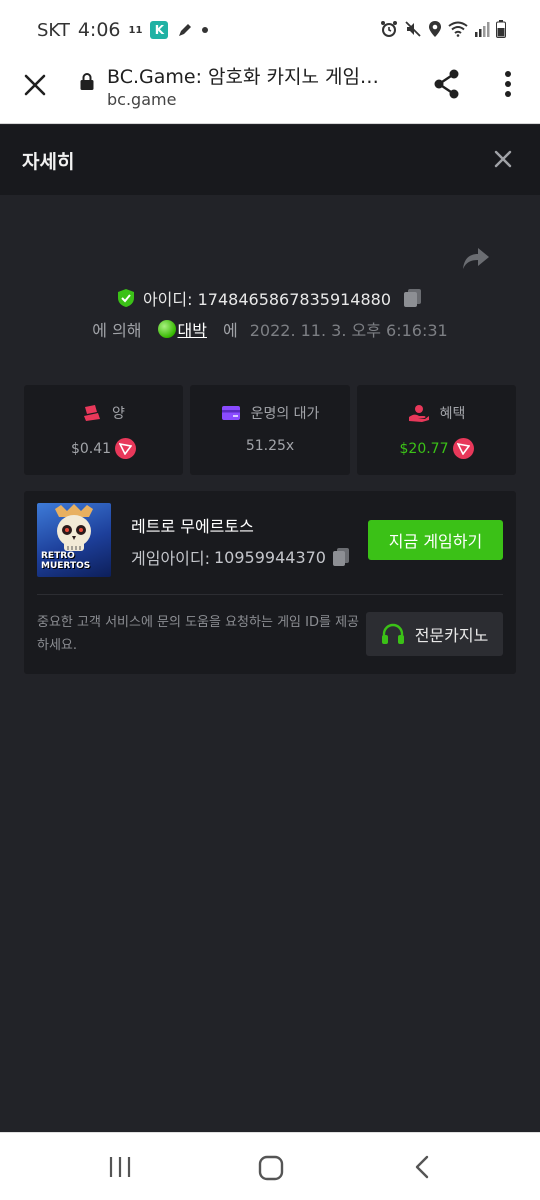  Describe the element at coordinates (270, 430) in the screenshot. I see `stat-payout: 운명의 대가 51.25x` at that location.